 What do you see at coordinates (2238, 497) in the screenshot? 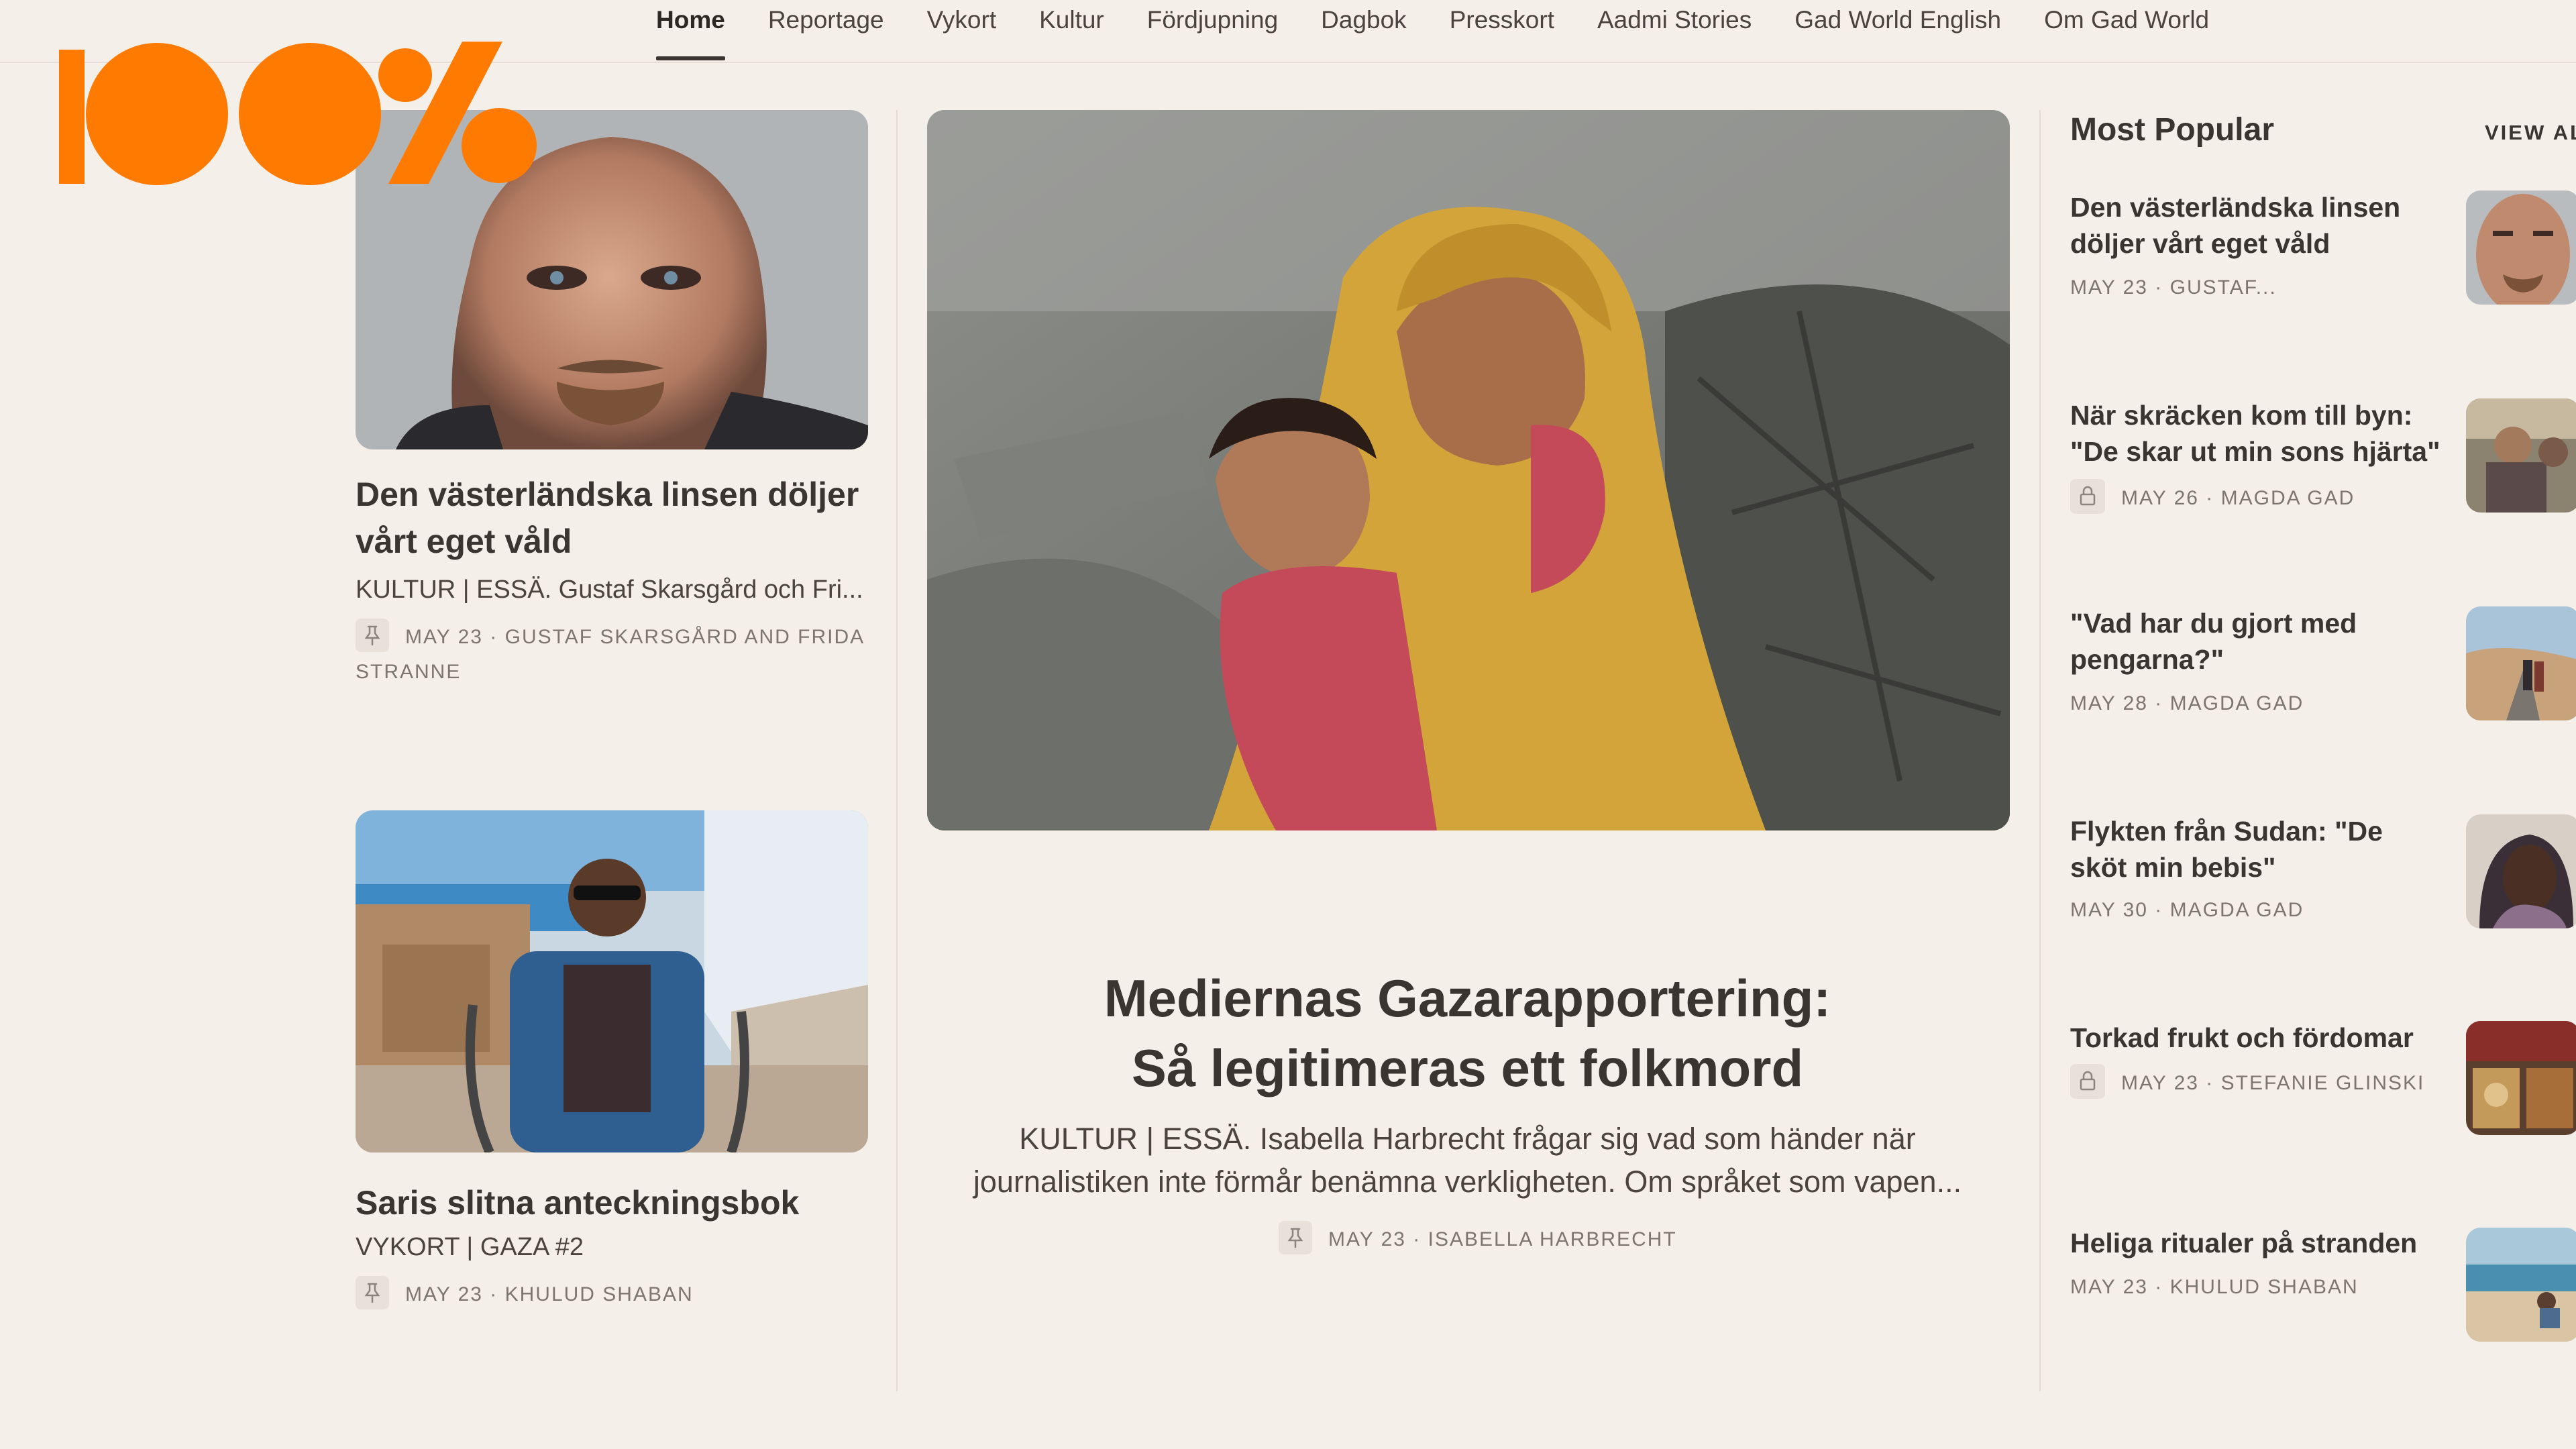
I see `popular-item-meta-text: MAY 26 · MAGDA GAD` at bounding box center [2238, 497].